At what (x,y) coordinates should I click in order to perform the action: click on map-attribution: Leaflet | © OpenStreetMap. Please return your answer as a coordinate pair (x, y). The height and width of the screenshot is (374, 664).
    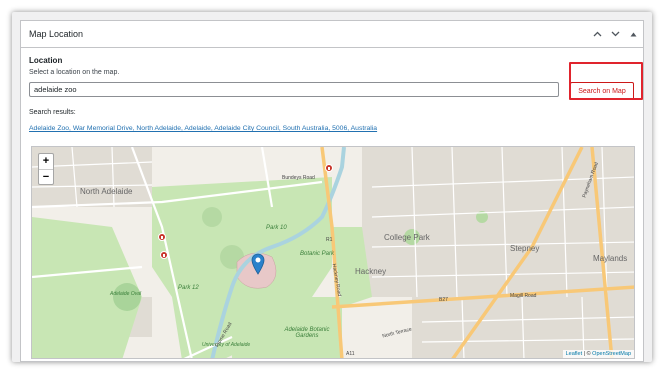
    Looking at the image, I should click on (598, 354).